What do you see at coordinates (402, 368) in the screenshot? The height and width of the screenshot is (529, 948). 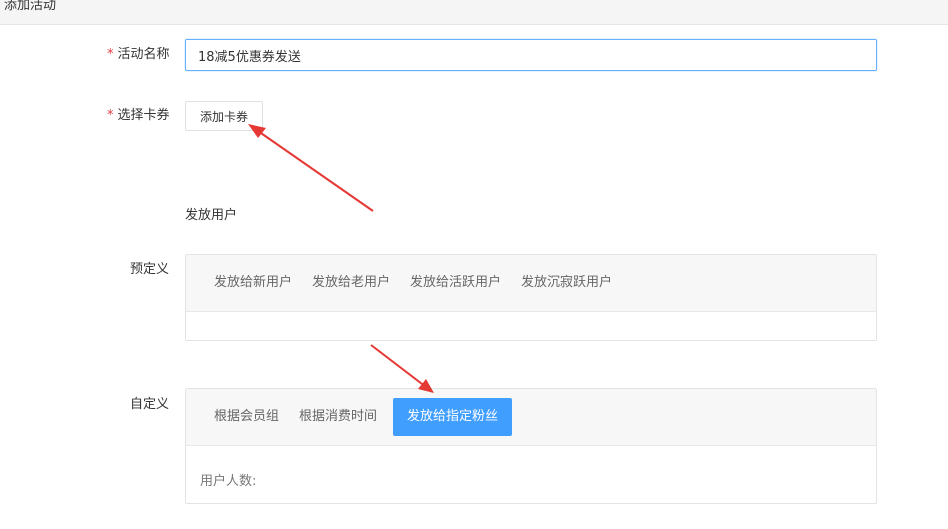 I see `arrow-to-specific-fans-icon` at bounding box center [402, 368].